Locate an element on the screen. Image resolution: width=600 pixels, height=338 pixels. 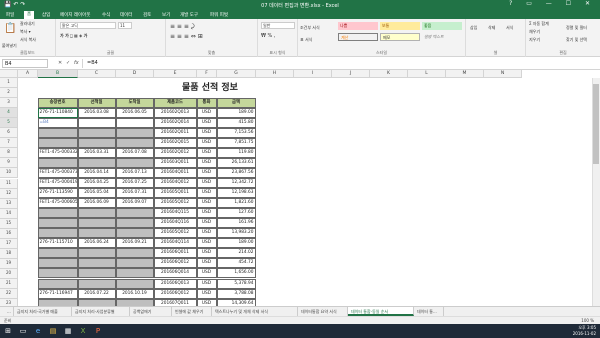
column-header-a: A is located at coordinates (28, 74).